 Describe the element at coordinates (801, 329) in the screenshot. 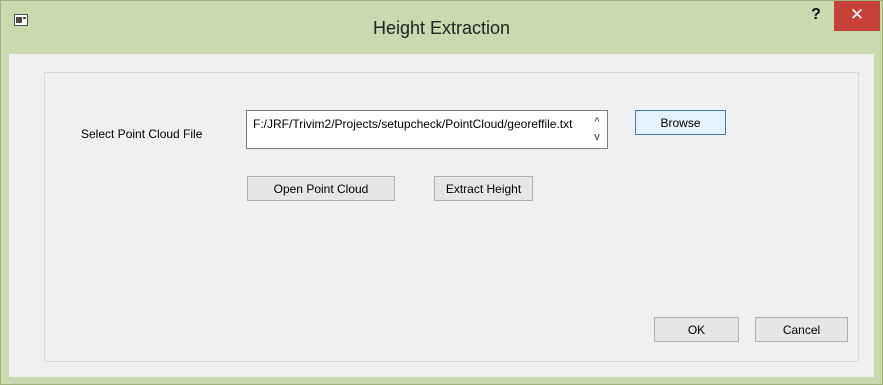

I see `cancel-button: Cancel` at that location.